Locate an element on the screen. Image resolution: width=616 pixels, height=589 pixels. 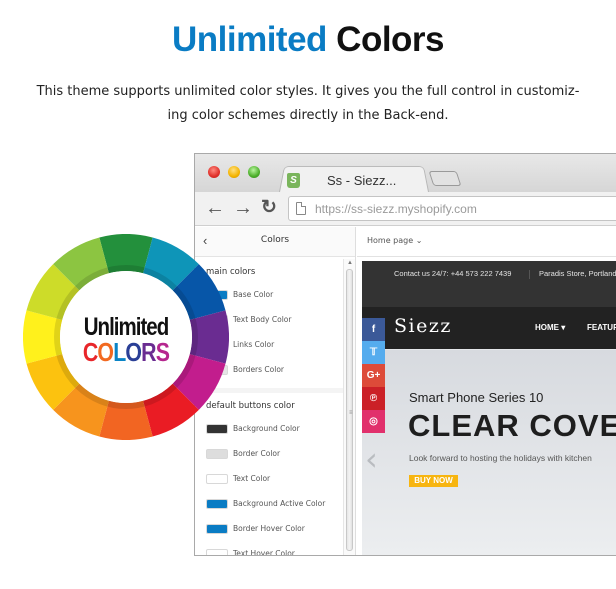
color-wheel-badge: Unlimited COLORS is located at coordinates (125, 337).